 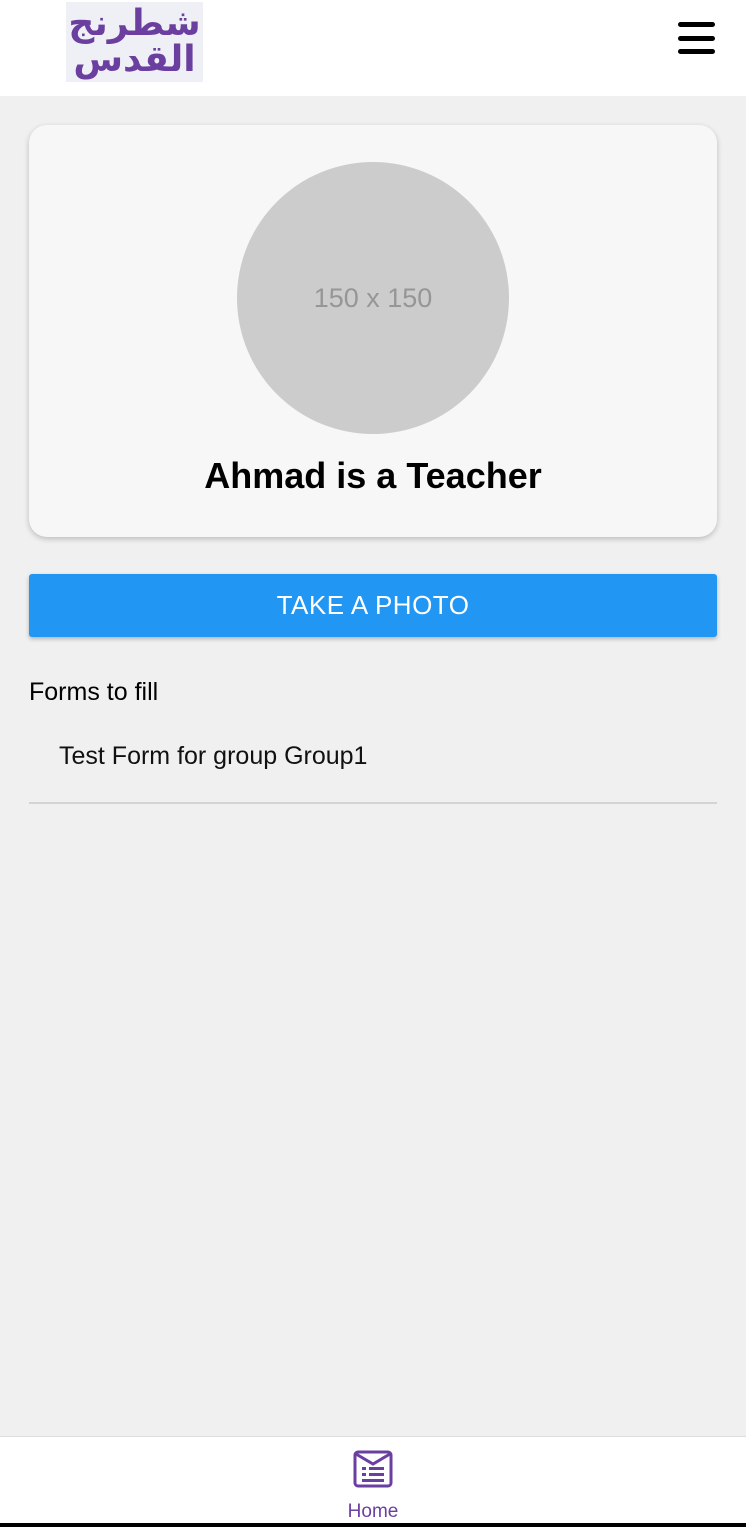 I want to click on nav-item-home-label: Home, so click(x=373, y=1511).